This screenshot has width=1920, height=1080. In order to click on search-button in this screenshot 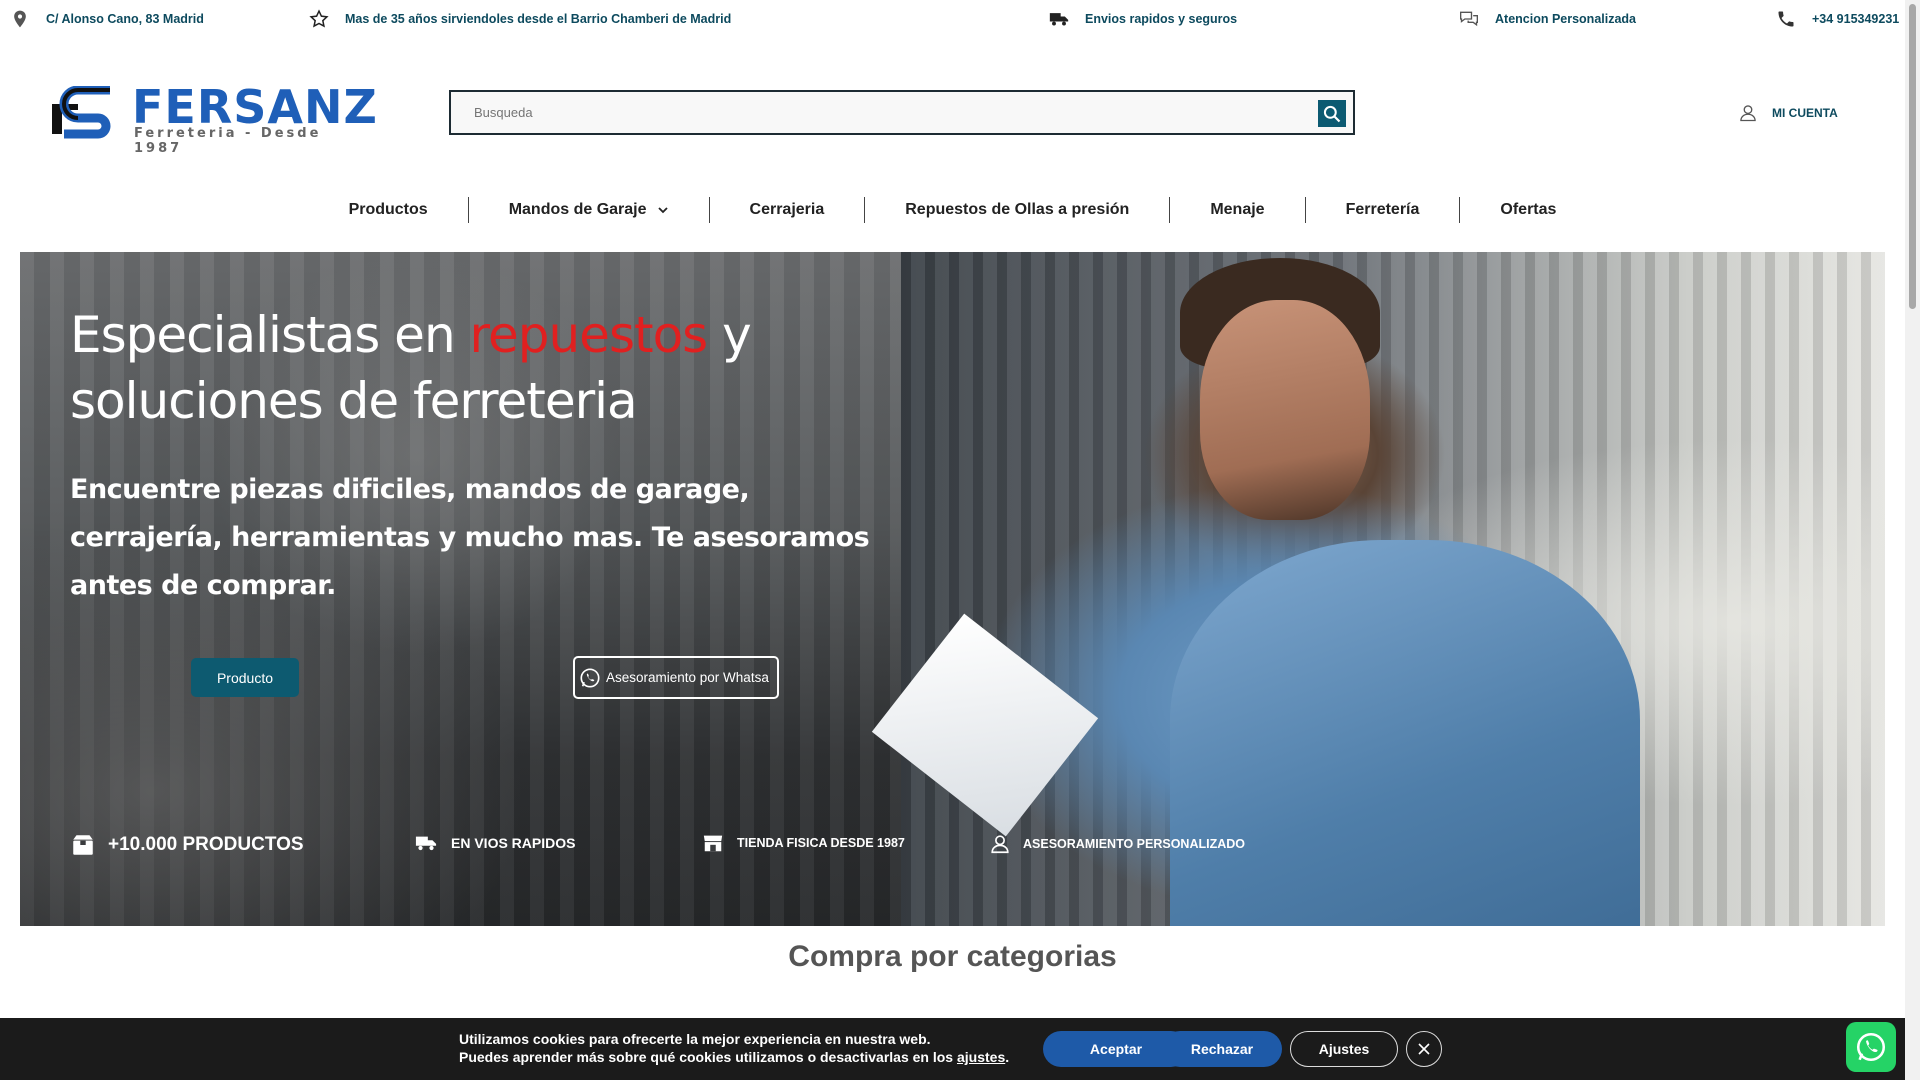, I will do `click(1332, 113)`.